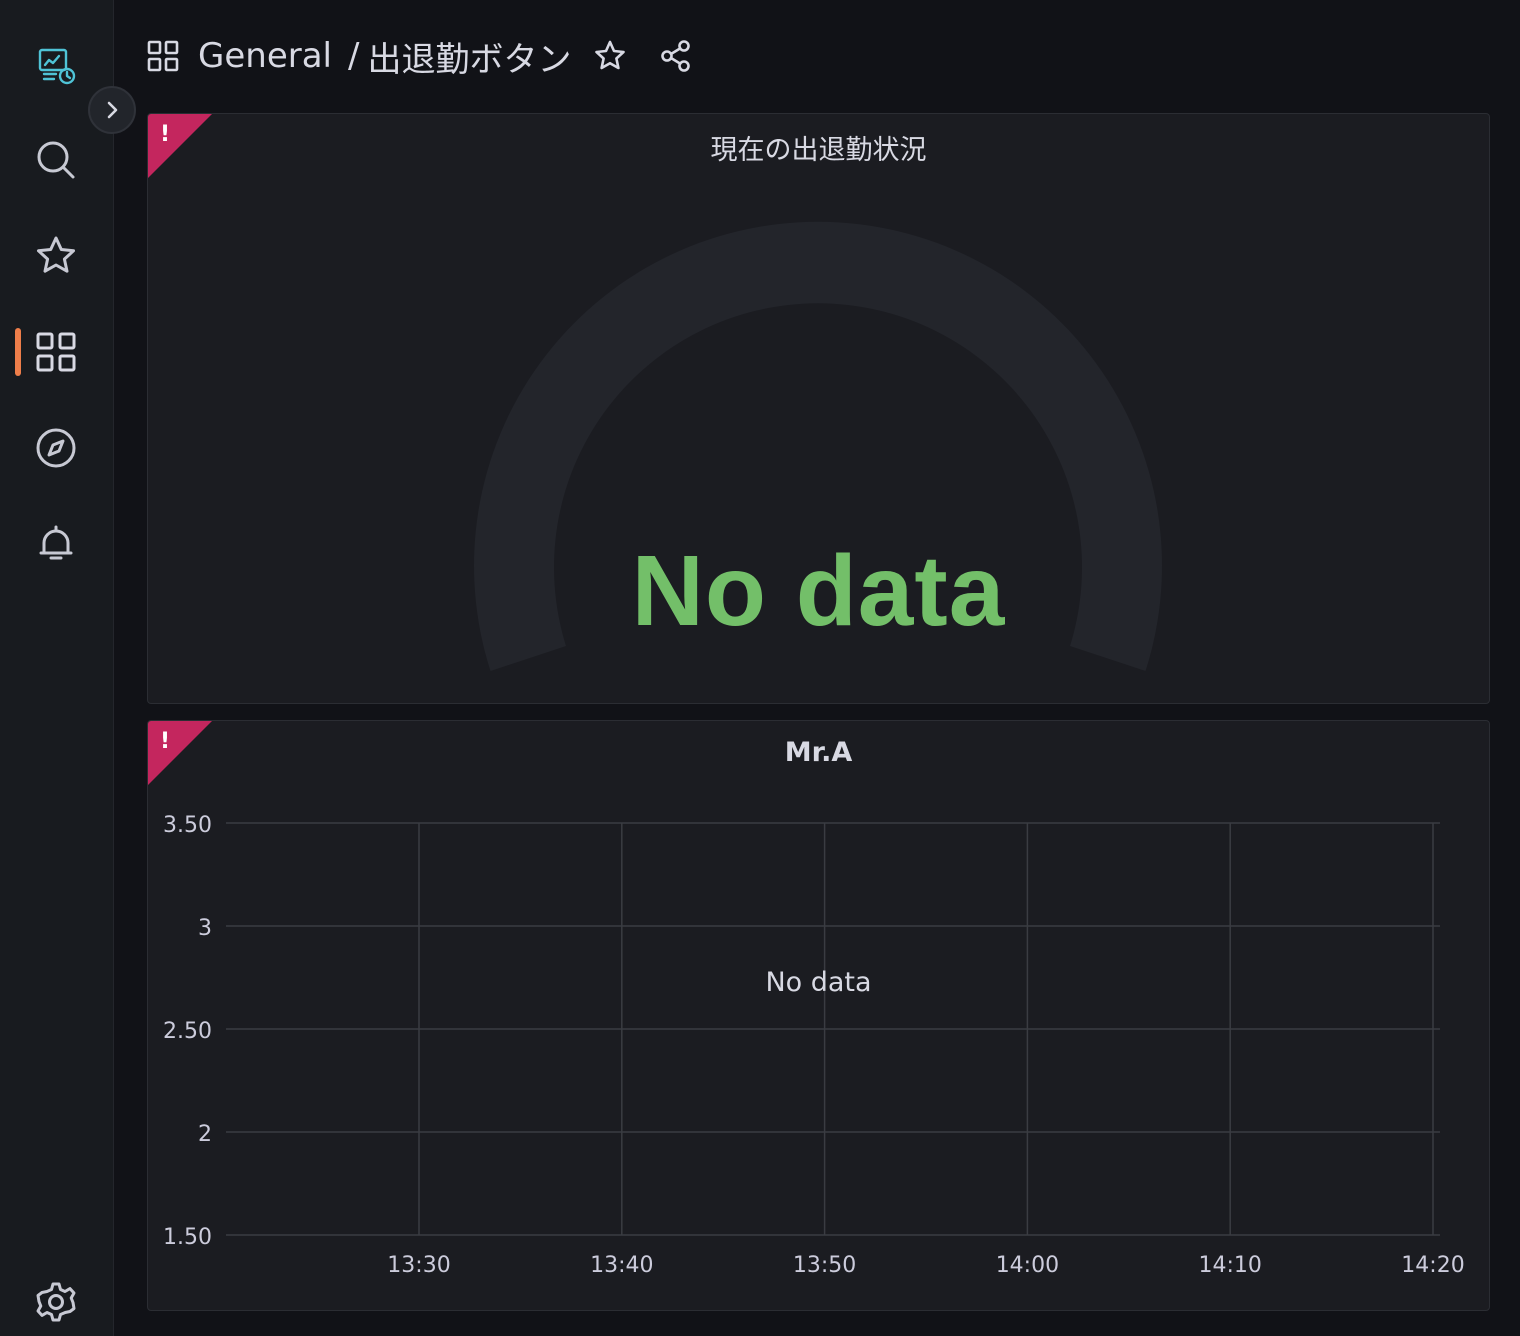 The height and width of the screenshot is (1336, 1520). What do you see at coordinates (824, 1265) in the screenshot?
I see `x-tick-label: 13:50` at bounding box center [824, 1265].